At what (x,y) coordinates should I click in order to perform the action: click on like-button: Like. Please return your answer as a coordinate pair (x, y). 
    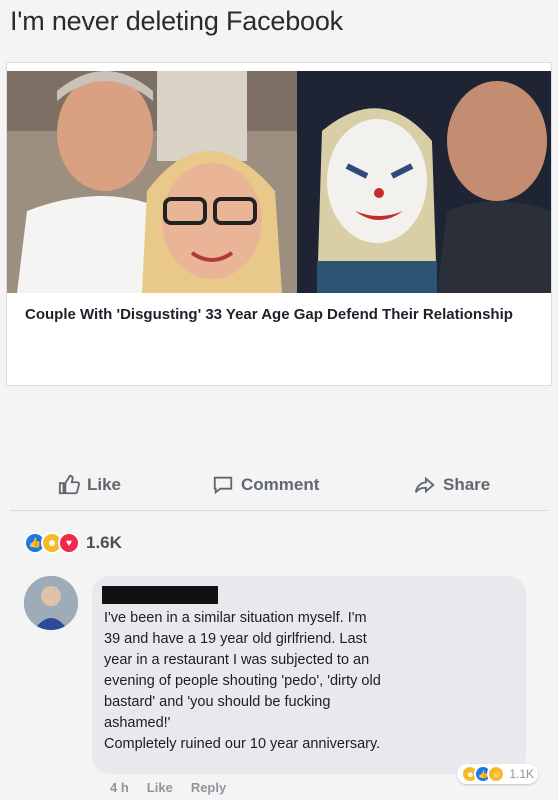
    Looking at the image, I should click on (89, 485).